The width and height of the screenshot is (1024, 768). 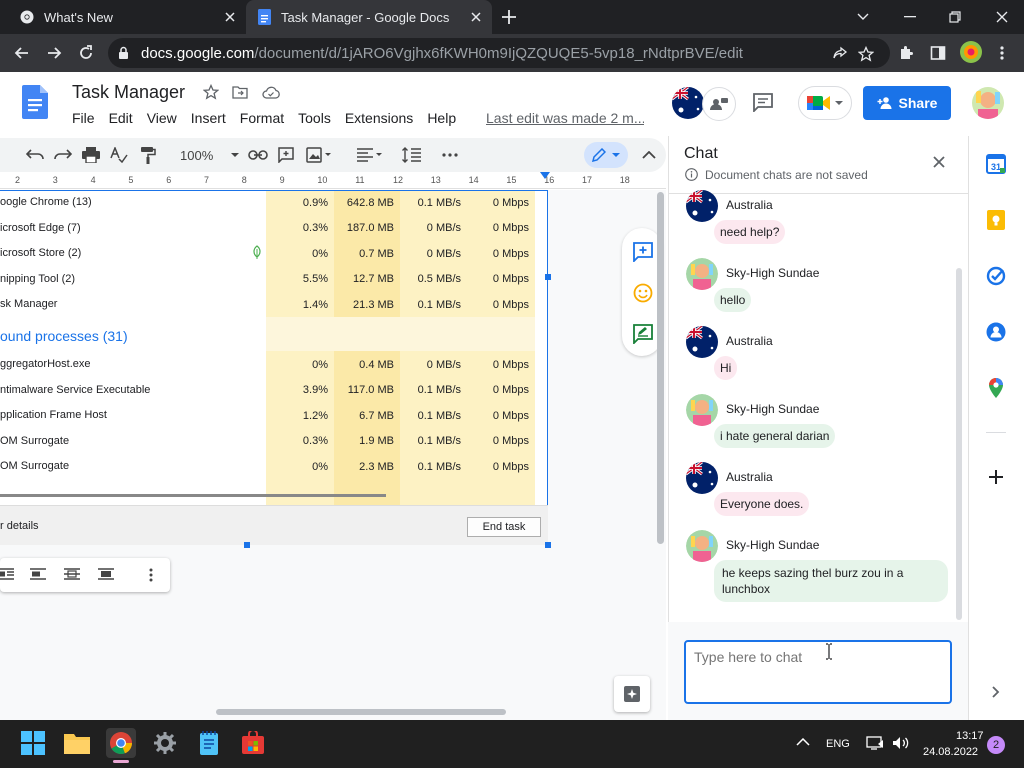 What do you see at coordinates (379, 118) in the screenshot?
I see `menu-extensions: Extensions` at bounding box center [379, 118].